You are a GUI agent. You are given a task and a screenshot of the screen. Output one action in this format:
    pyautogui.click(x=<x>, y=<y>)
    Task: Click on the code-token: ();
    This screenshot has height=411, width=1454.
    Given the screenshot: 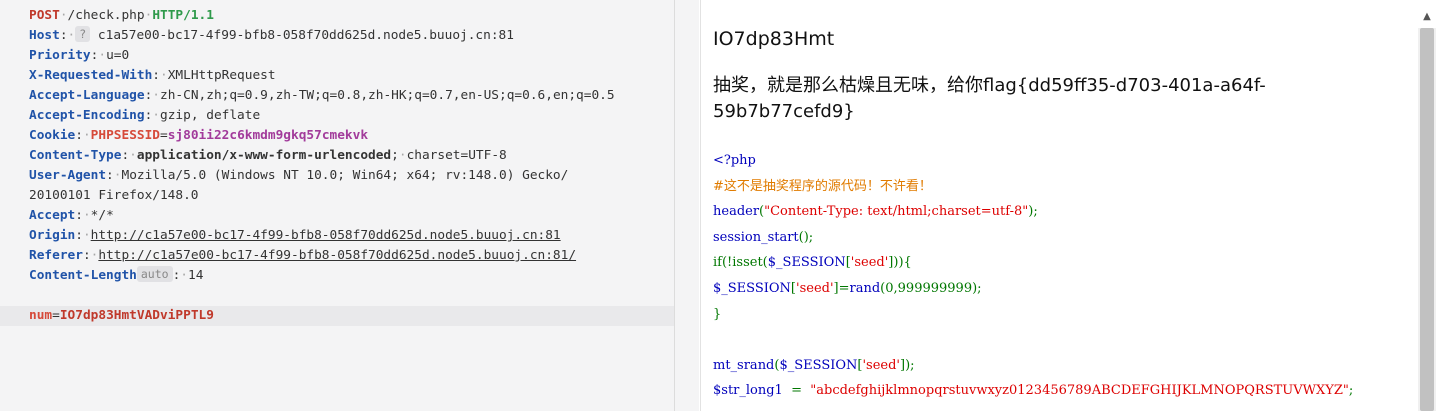 What is the action you would take?
    pyautogui.click(x=806, y=237)
    